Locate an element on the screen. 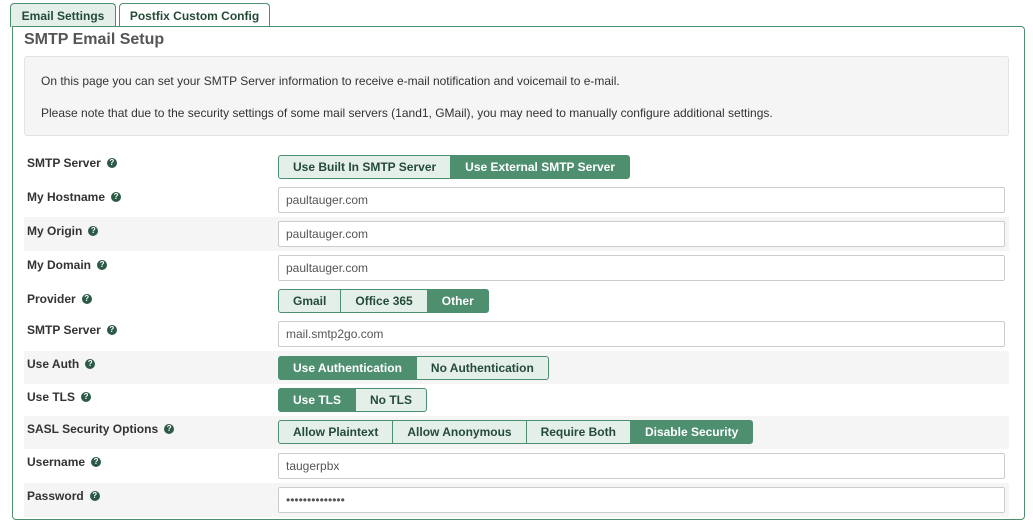 Image resolution: width=1033 pixels, height=525 pixels. password-input is located at coordinates (641, 500).